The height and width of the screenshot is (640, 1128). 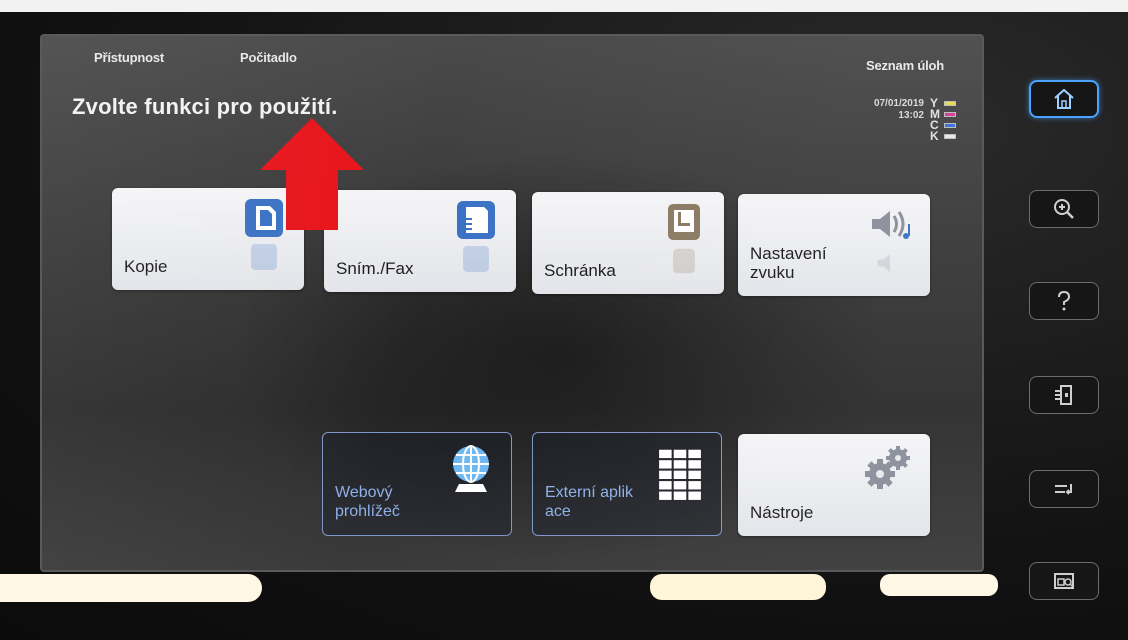 I want to click on box-label: Schránka, so click(x=580, y=270).